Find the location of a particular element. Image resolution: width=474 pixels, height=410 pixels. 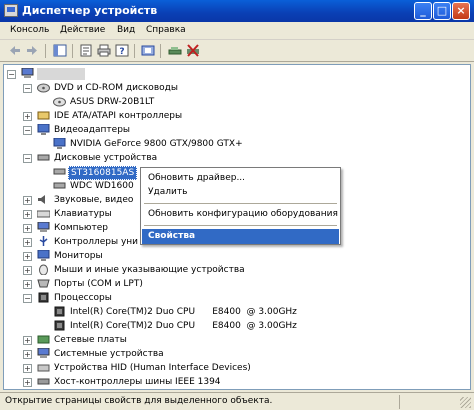

hid-icon is located at coordinates (43, 368).